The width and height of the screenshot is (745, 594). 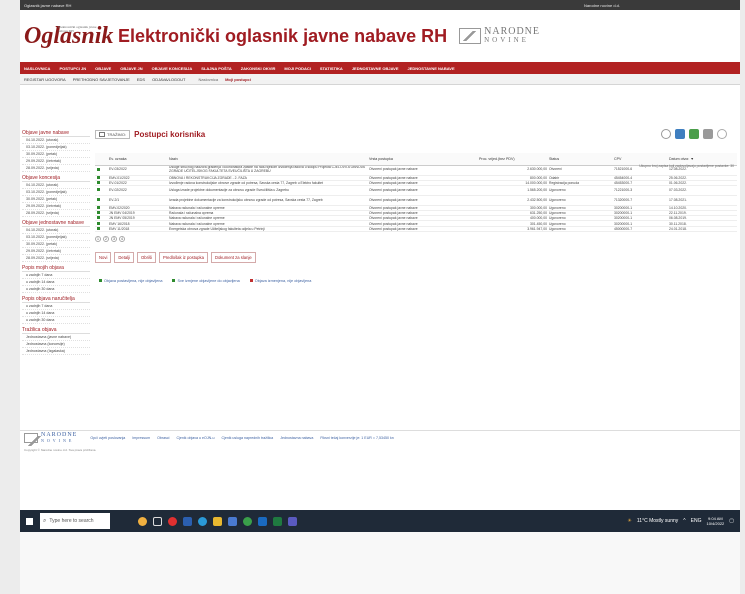 What do you see at coordinates (114, 238) in the screenshot?
I see `page-link: 3` at bounding box center [114, 238].